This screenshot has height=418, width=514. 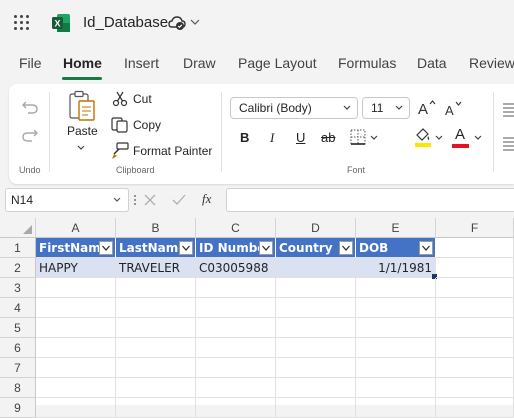 I want to click on row-header: 7, so click(x=18, y=368).